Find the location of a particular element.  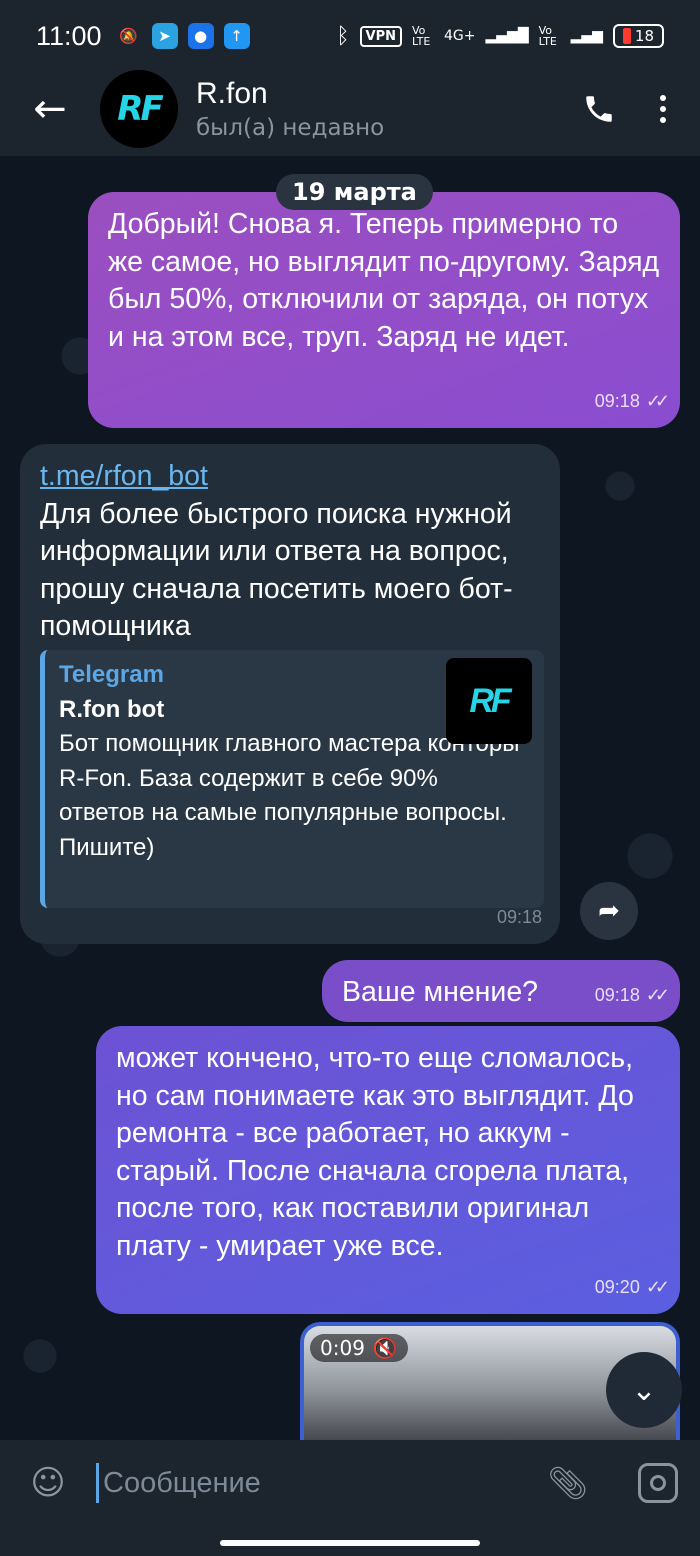

signal-icon: ▂▄▆█ is located at coordinates (507, 36).